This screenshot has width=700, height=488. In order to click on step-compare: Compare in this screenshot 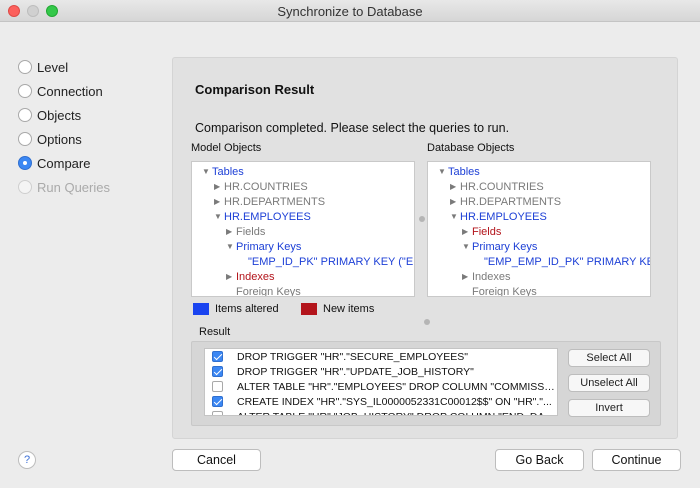, I will do `click(83, 163)`.